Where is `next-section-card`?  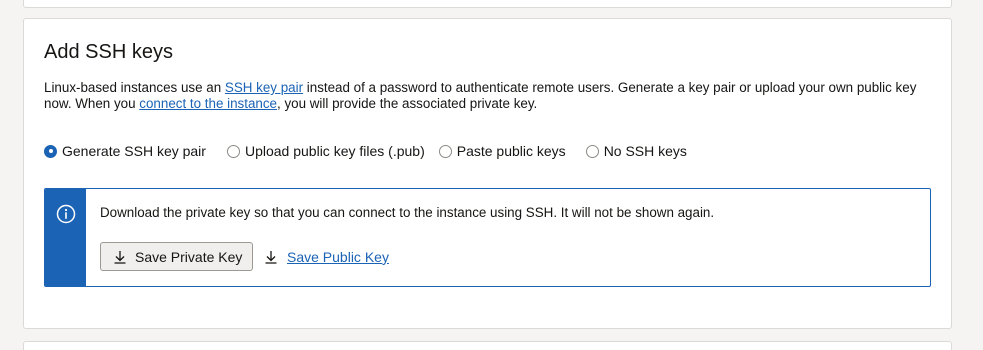
next-section-card is located at coordinates (487, 345).